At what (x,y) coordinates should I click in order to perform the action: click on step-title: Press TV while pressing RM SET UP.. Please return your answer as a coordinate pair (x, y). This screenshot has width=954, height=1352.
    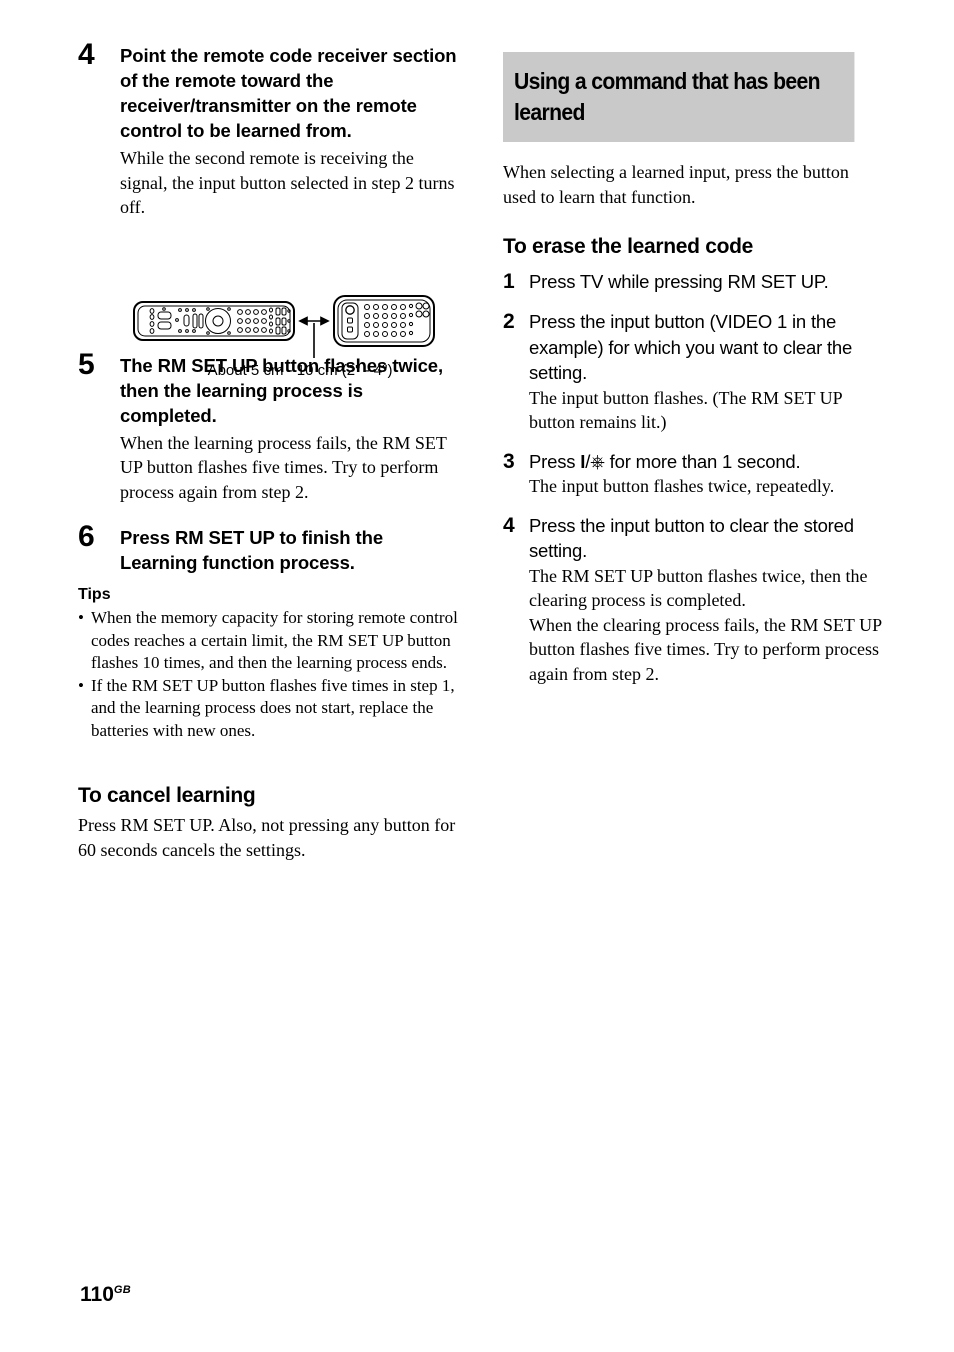
    Looking at the image, I should click on (679, 281).